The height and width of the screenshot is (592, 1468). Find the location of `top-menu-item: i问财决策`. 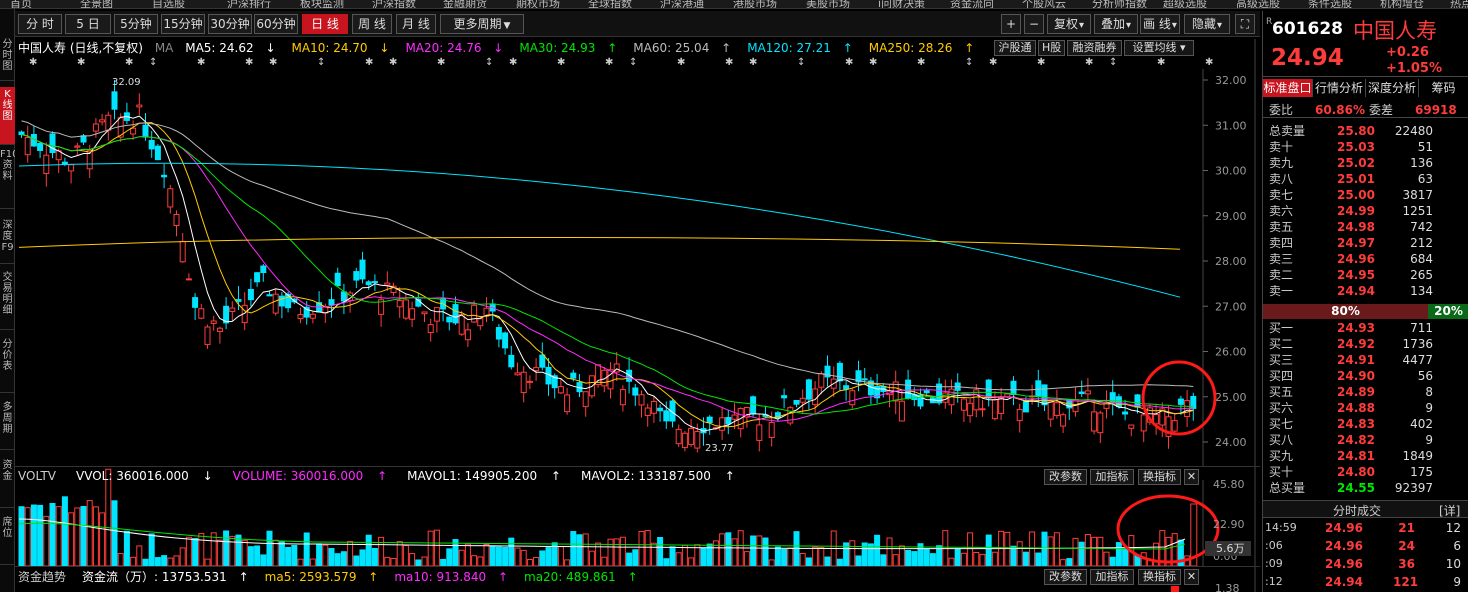

top-menu-item: i问财决策 is located at coordinates (901, 4).